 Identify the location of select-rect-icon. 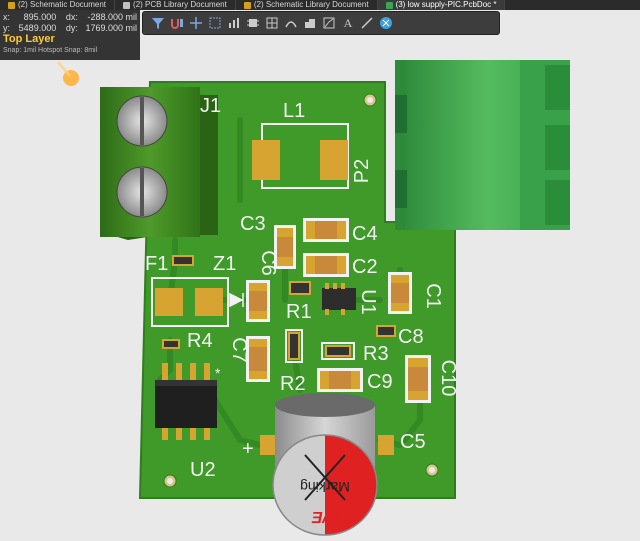
(215, 23).